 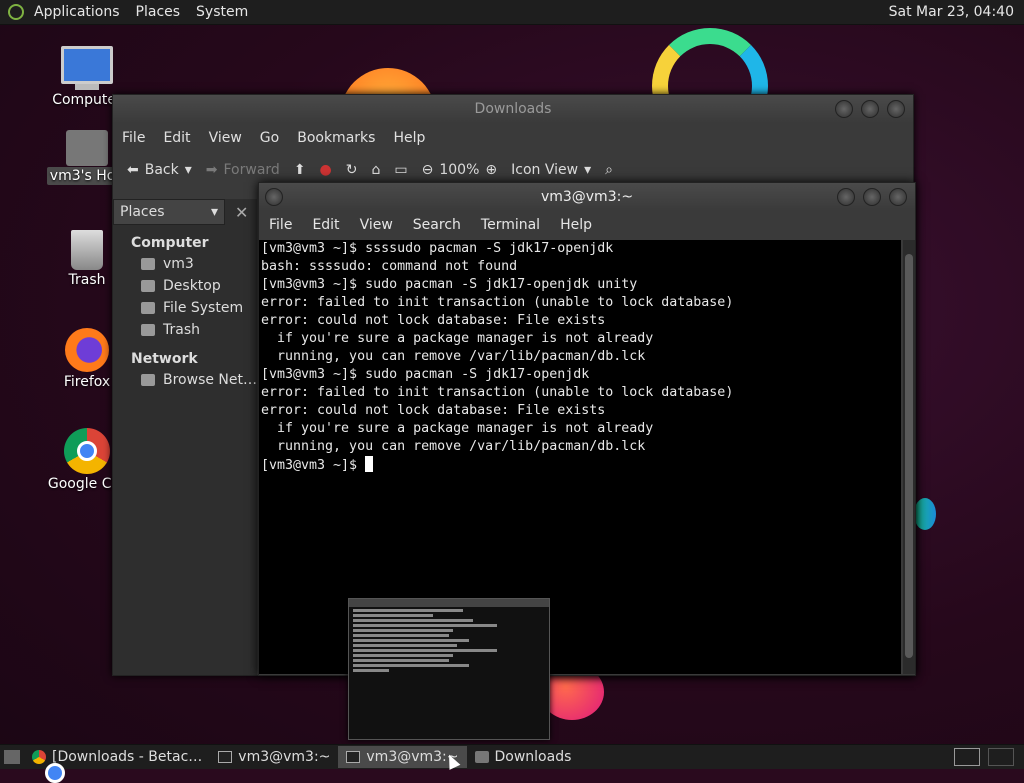 What do you see at coordinates (211, 170) in the screenshot?
I see `arrow-right-icon: ➡` at bounding box center [211, 170].